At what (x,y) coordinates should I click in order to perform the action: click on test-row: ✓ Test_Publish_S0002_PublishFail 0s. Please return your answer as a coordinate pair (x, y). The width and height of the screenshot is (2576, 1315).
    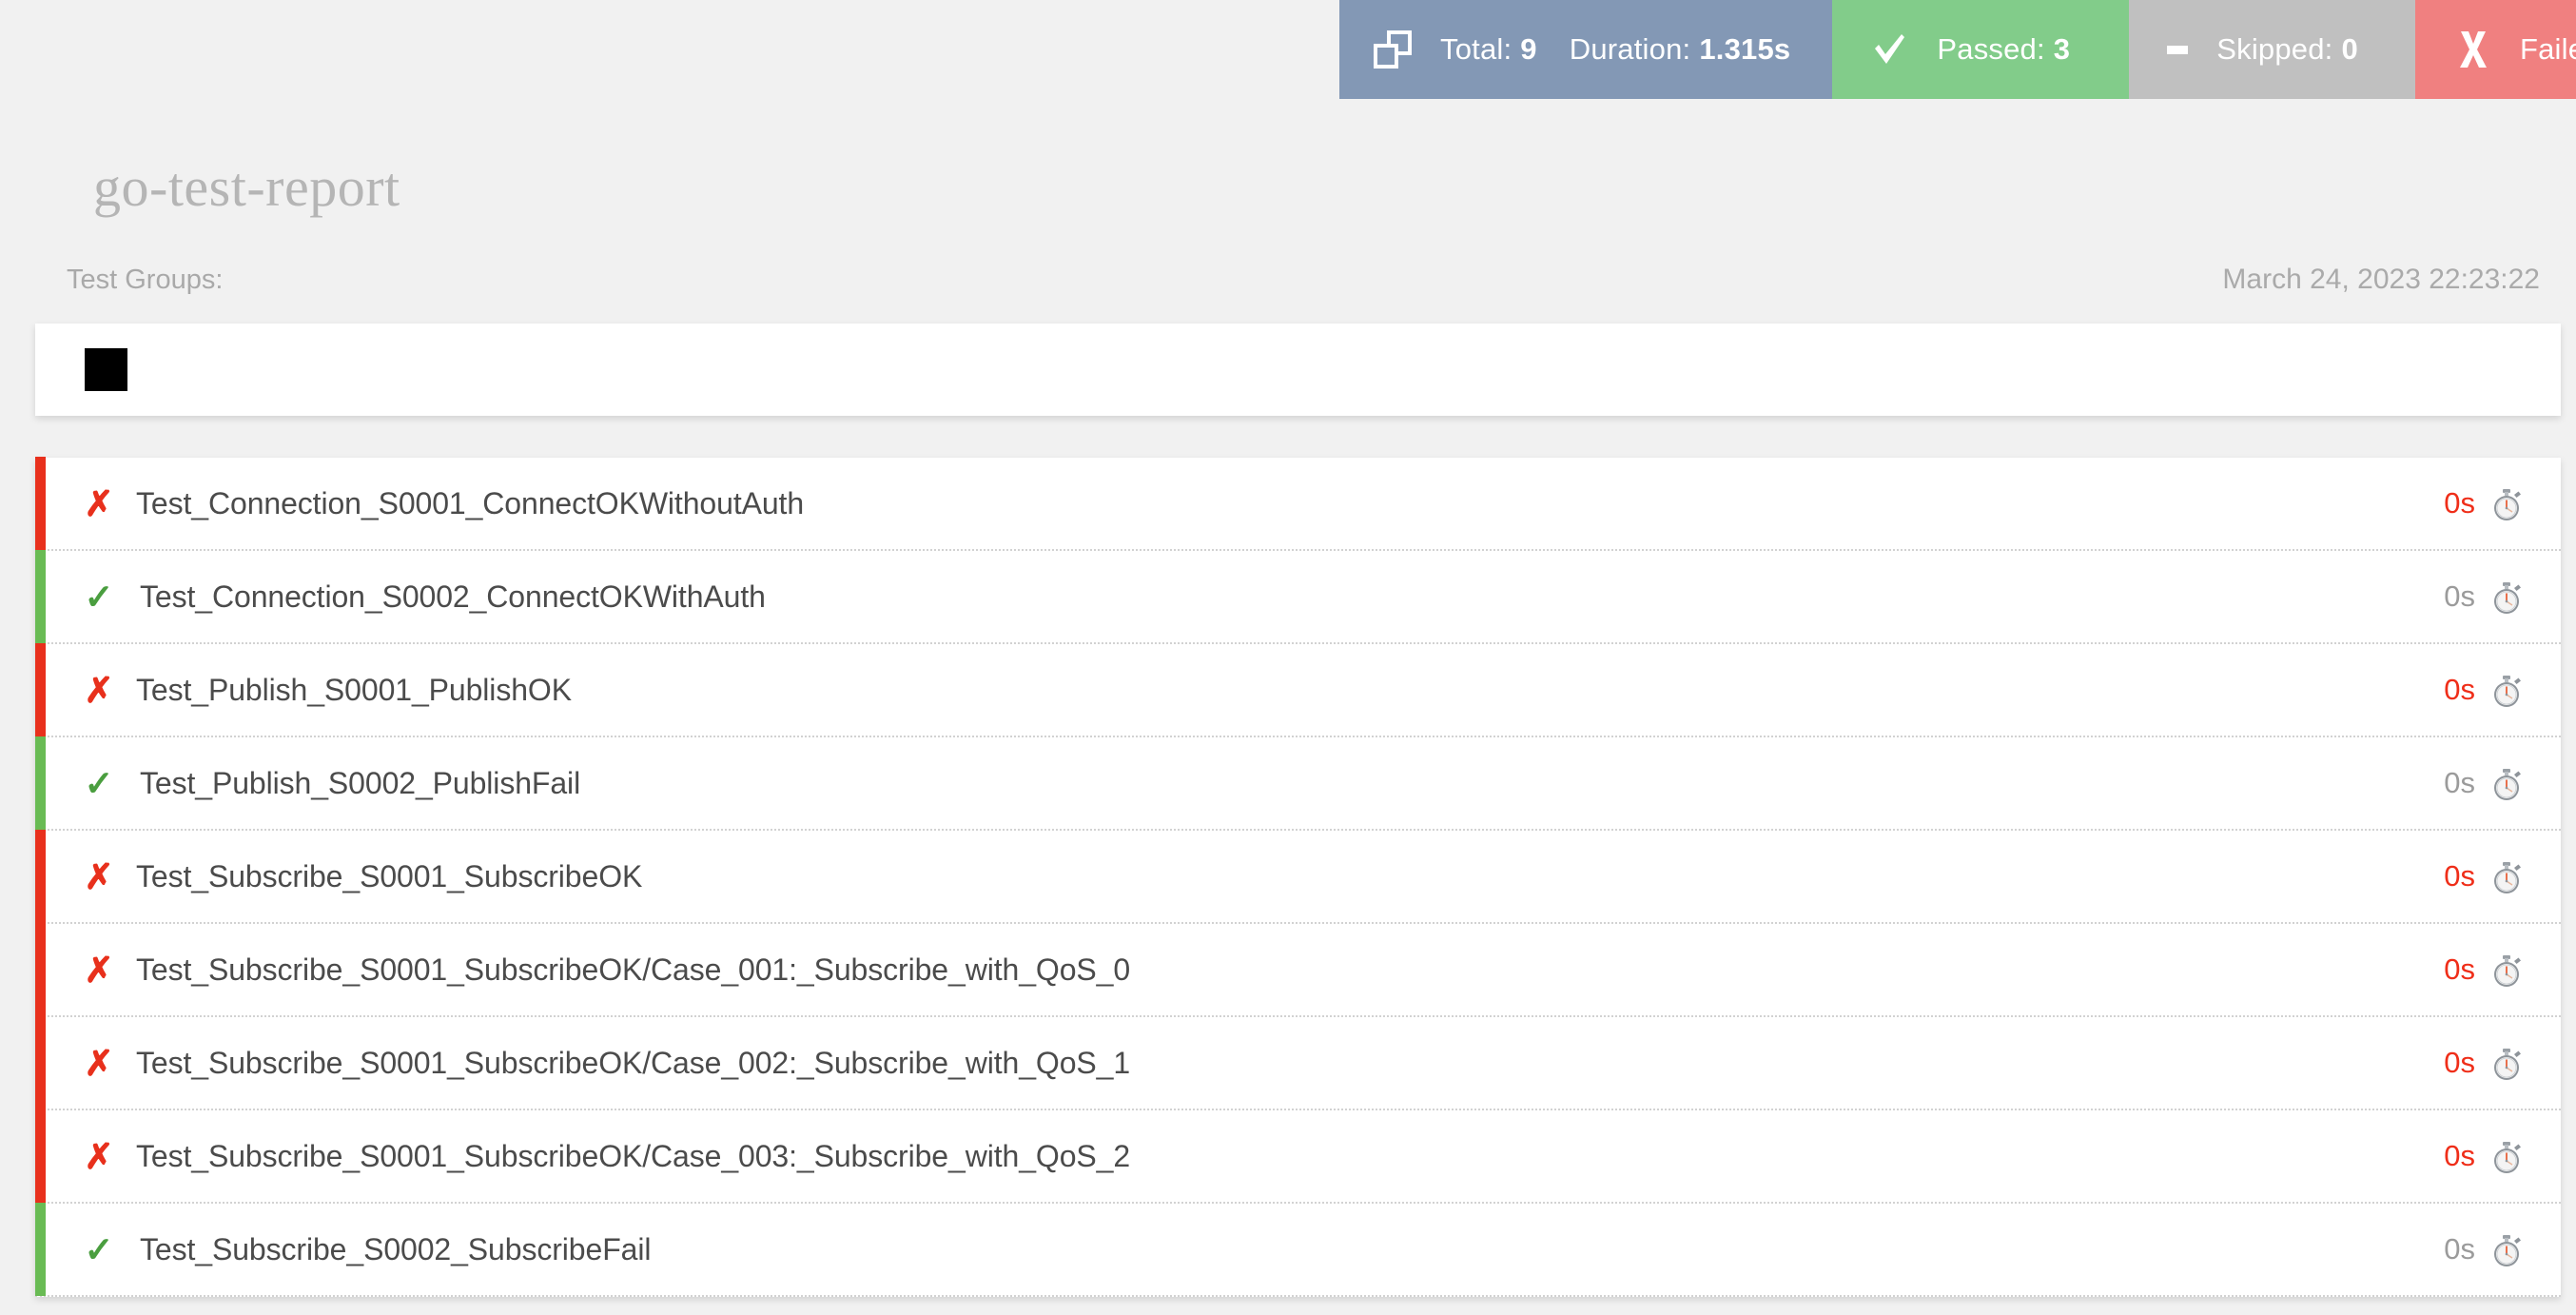
    Looking at the image, I should click on (1298, 783).